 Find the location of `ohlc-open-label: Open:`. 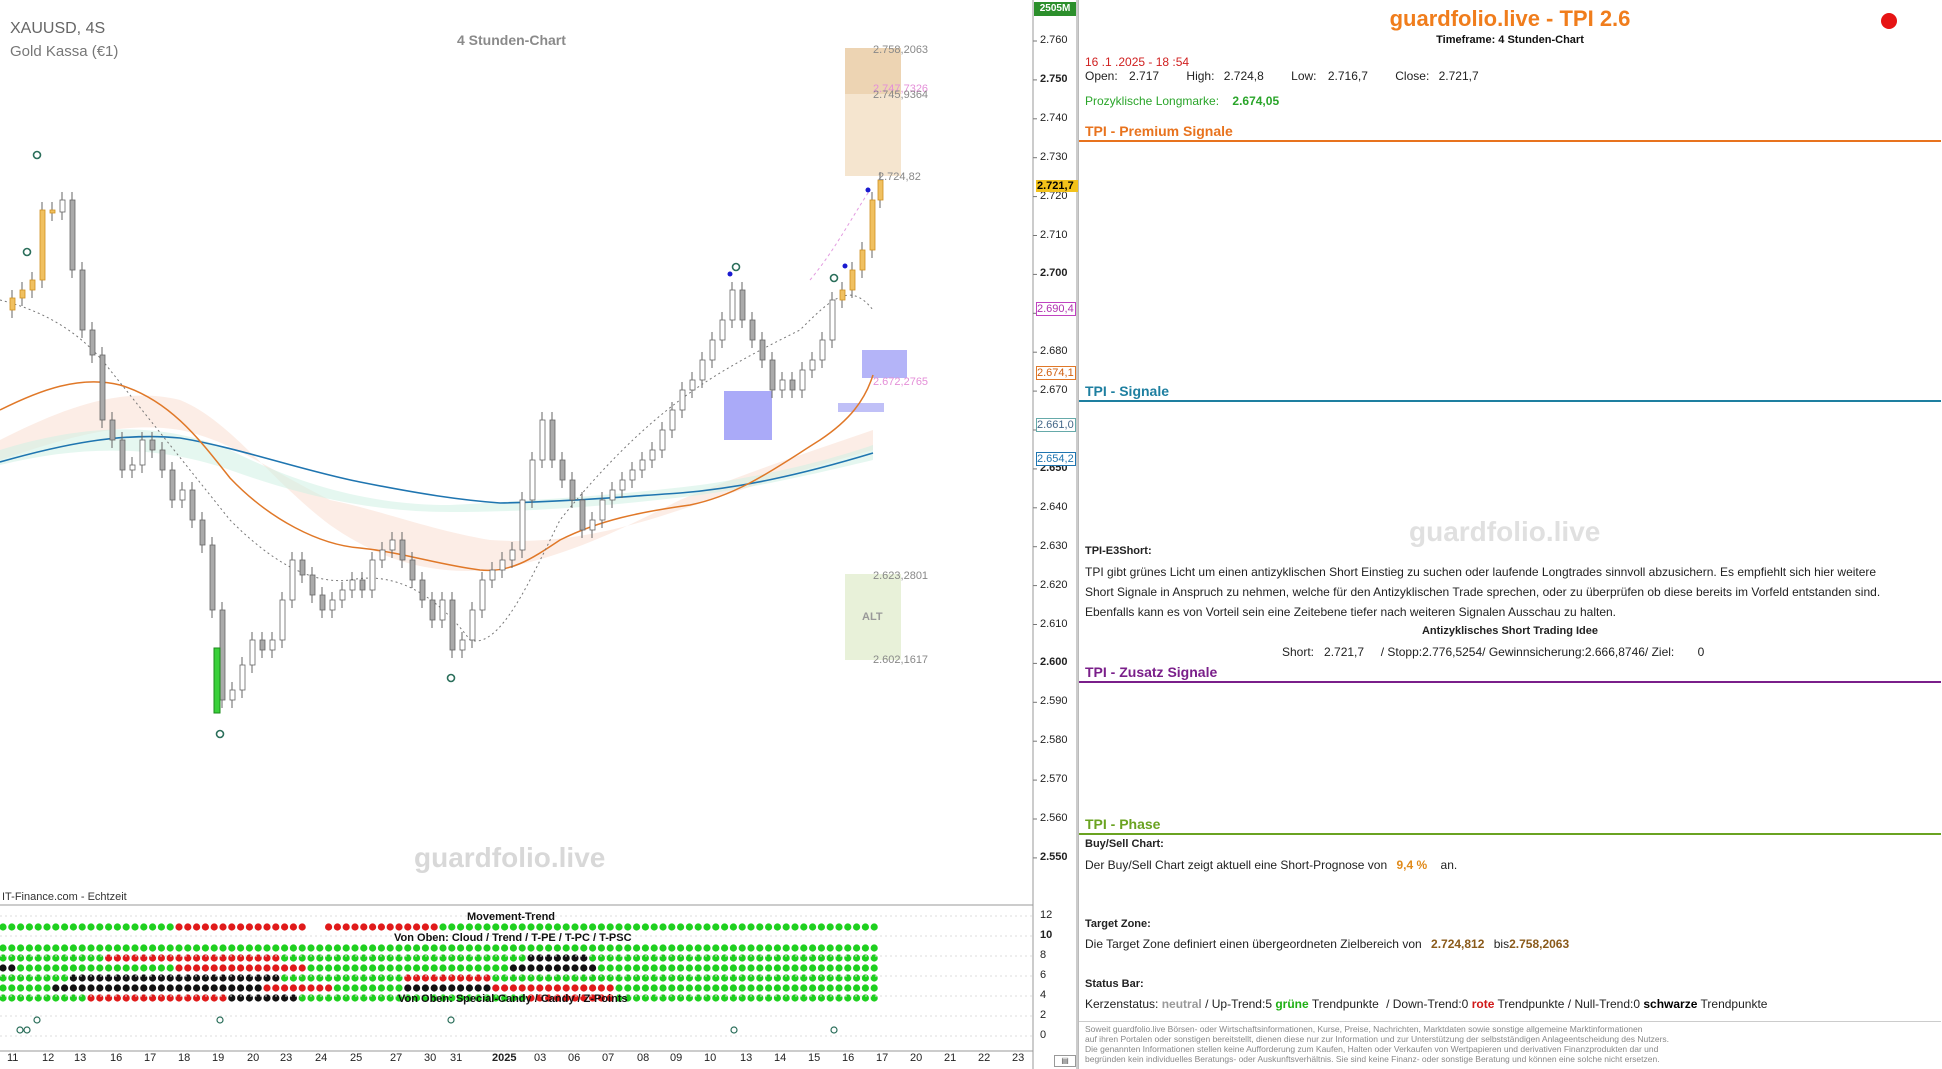

ohlc-open-label: Open: is located at coordinates (1101, 76).